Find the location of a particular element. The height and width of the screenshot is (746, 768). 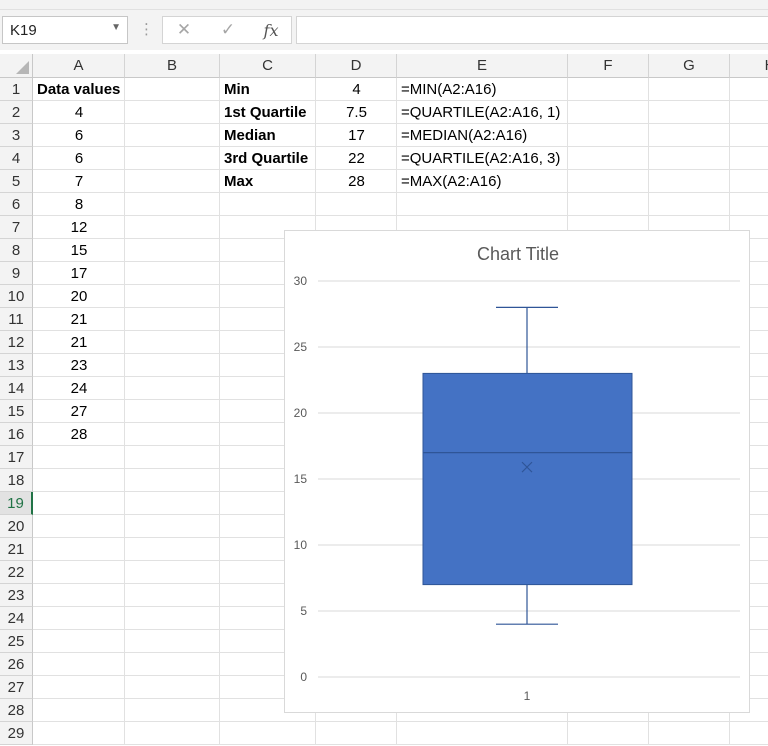

row-header-17: 17 is located at coordinates (16, 457).